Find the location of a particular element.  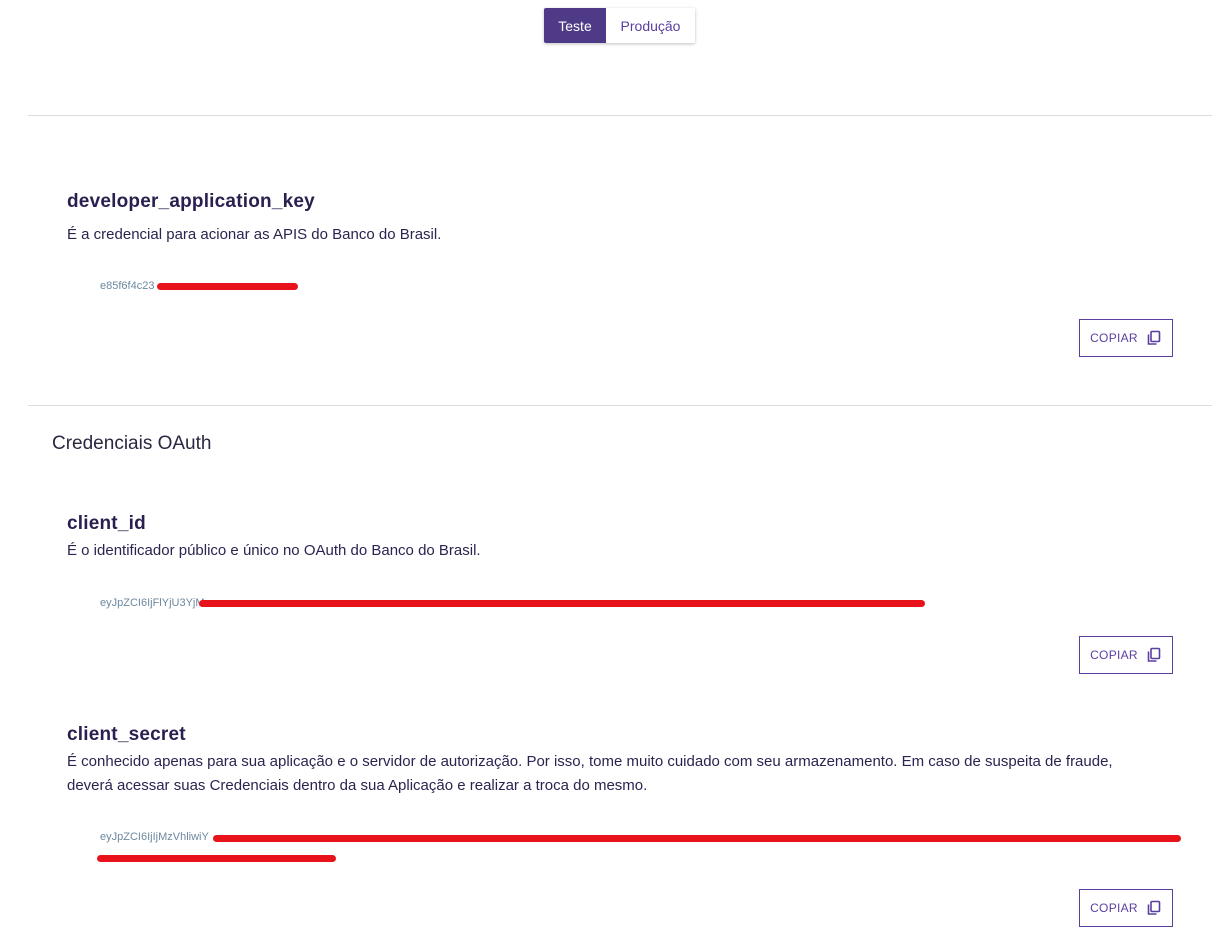

app-key-value: e85f6f4c23 is located at coordinates (127, 286).